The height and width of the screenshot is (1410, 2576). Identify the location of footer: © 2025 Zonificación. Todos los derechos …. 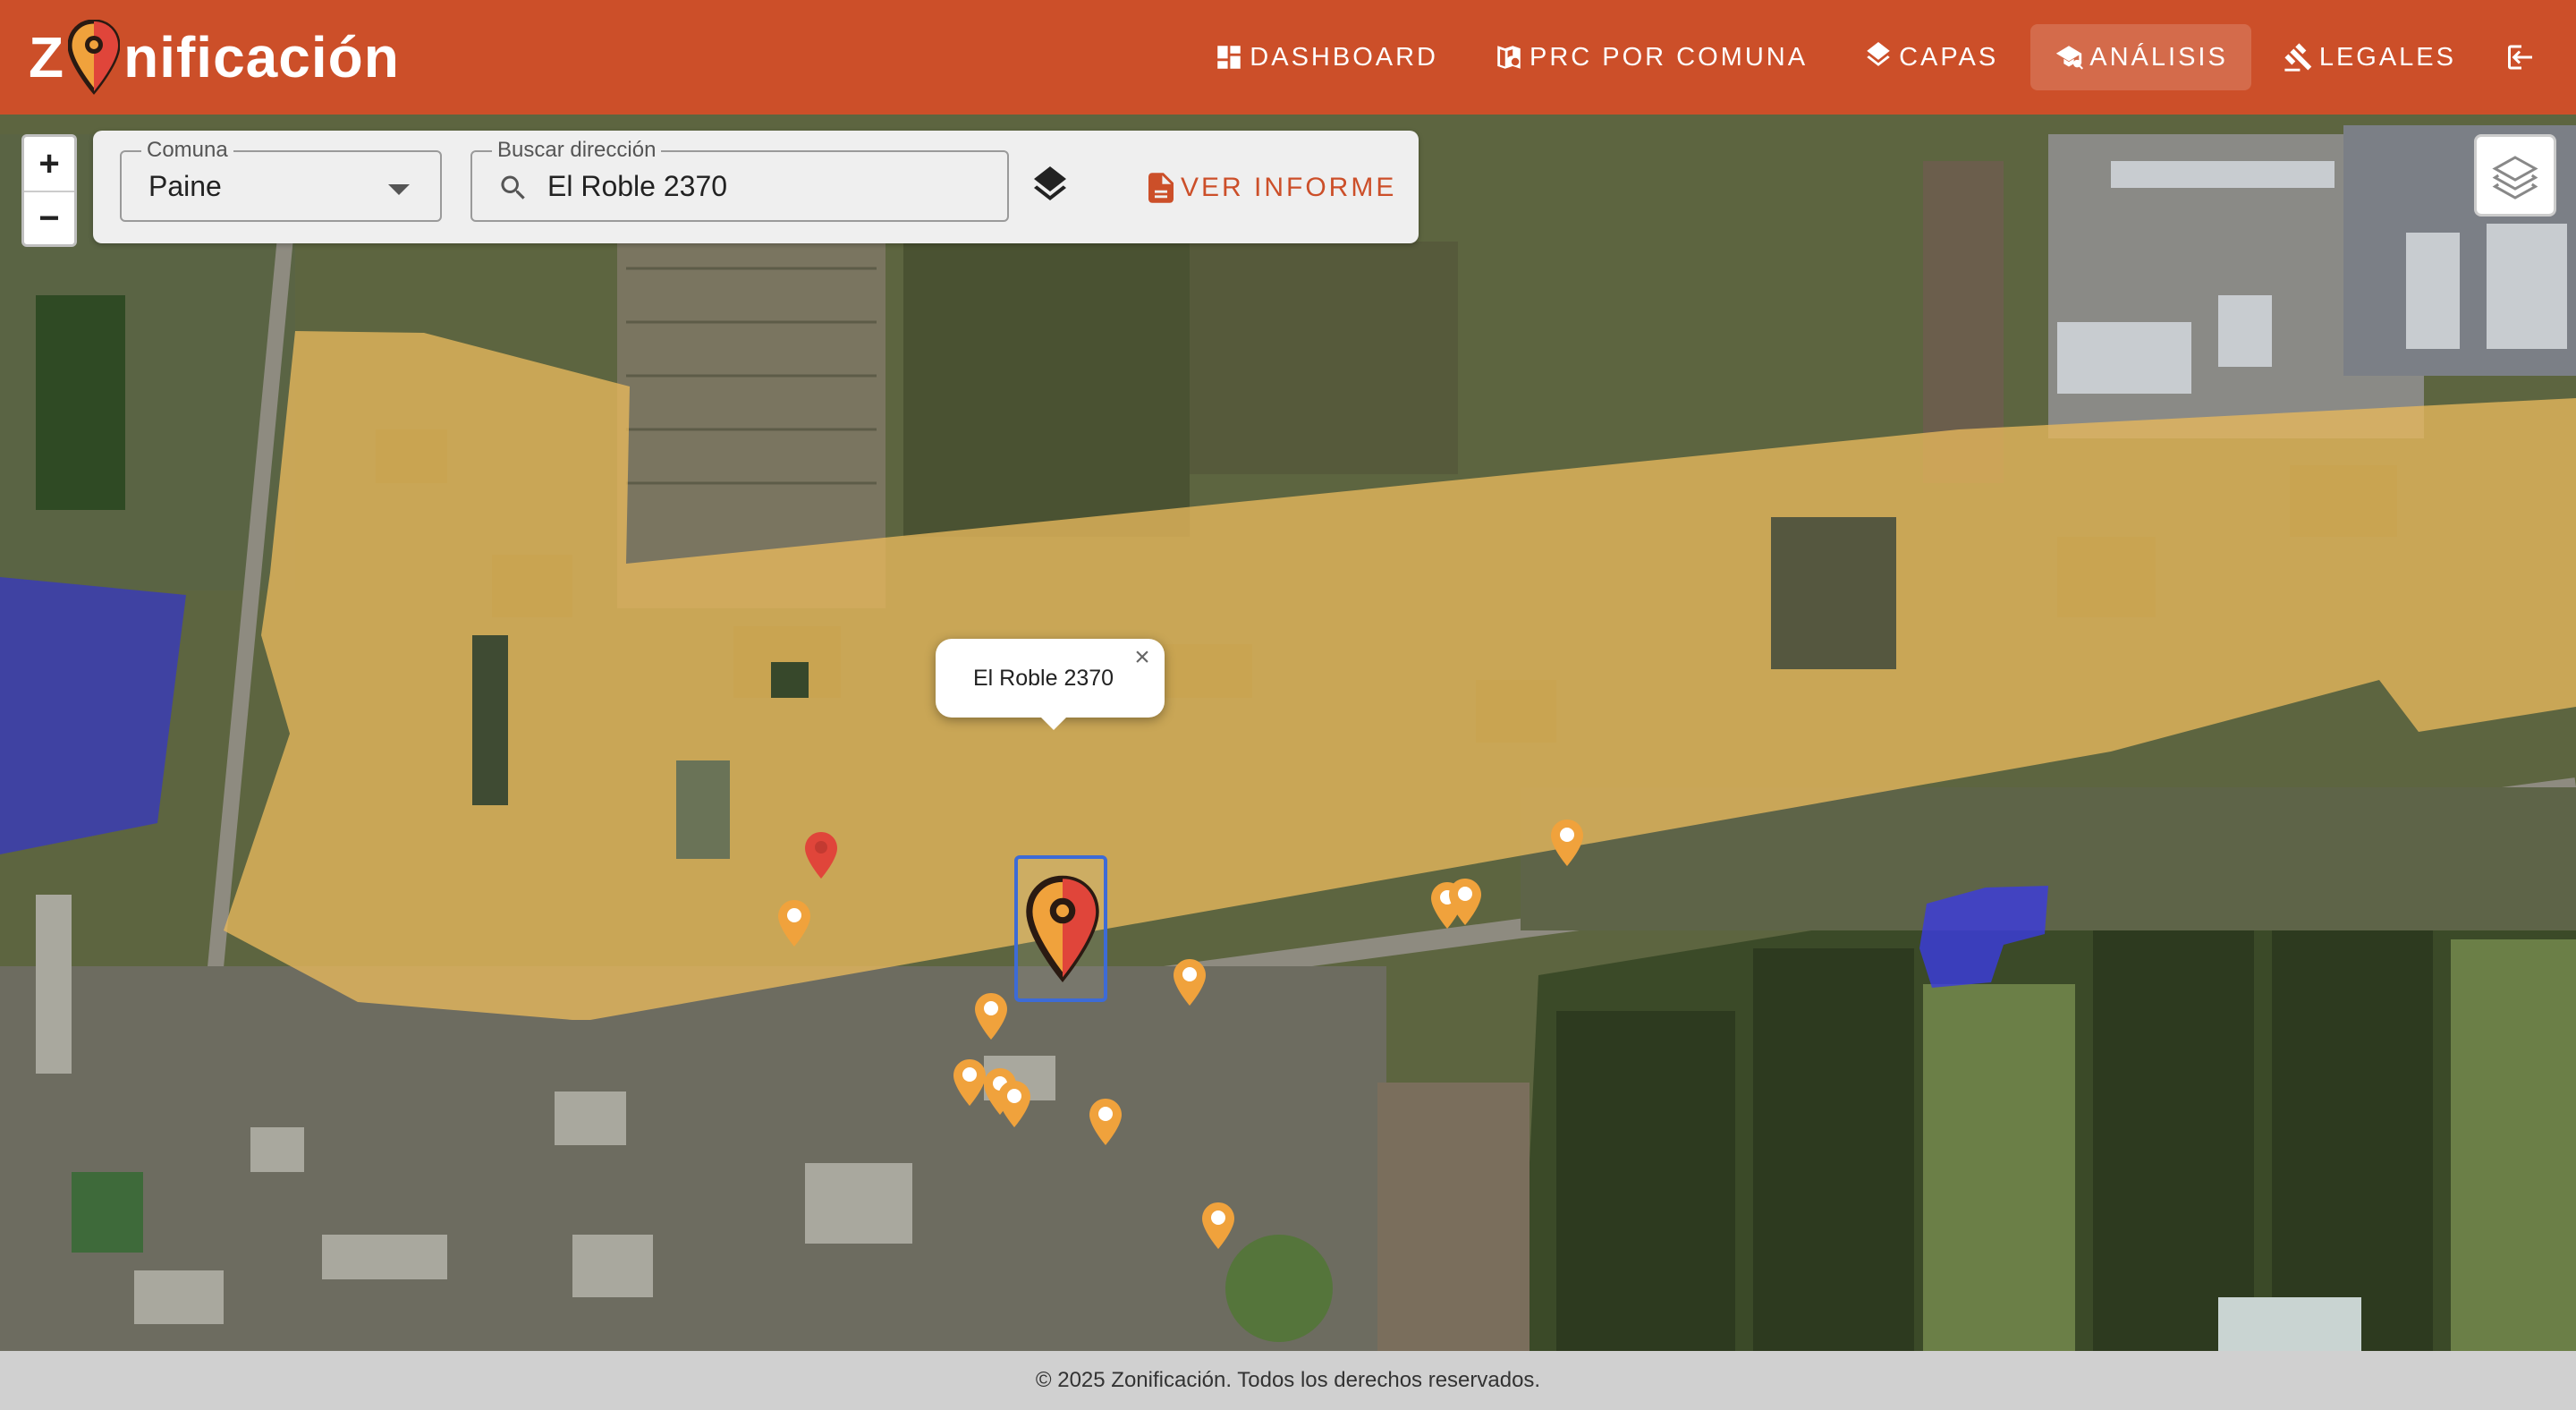
(1288, 1381).